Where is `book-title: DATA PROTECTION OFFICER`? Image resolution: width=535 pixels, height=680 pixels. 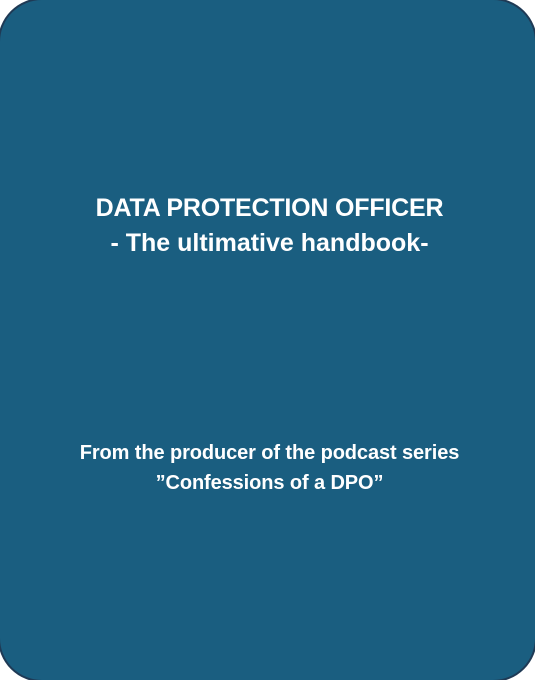 book-title: DATA PROTECTION OFFICER is located at coordinates (269, 208).